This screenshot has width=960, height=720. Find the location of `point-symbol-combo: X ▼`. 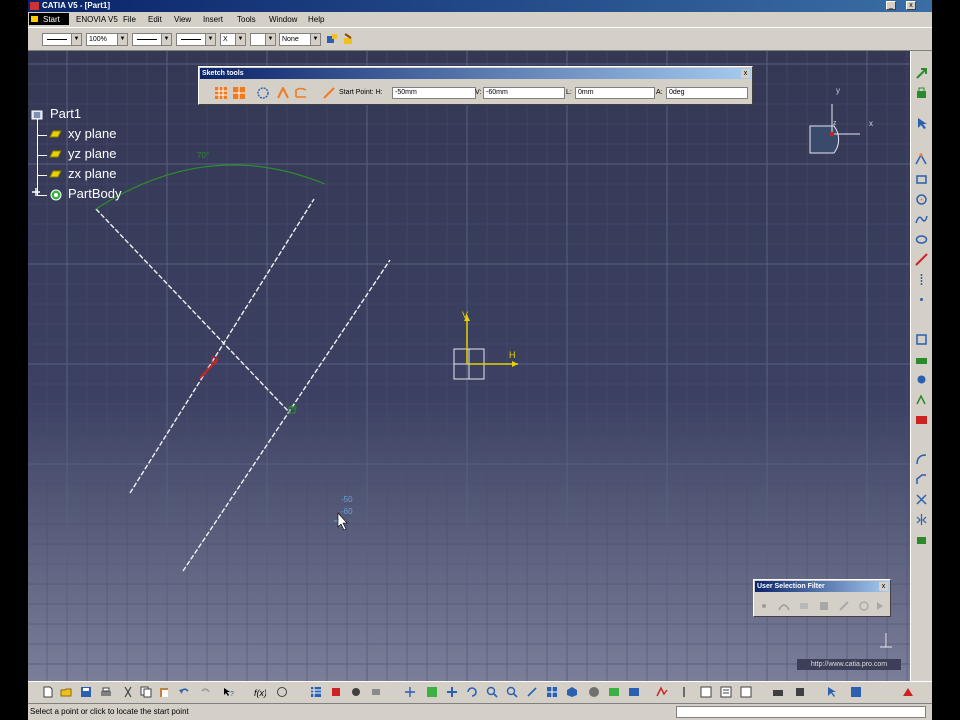

point-symbol-combo: X ▼ is located at coordinates (233, 39).